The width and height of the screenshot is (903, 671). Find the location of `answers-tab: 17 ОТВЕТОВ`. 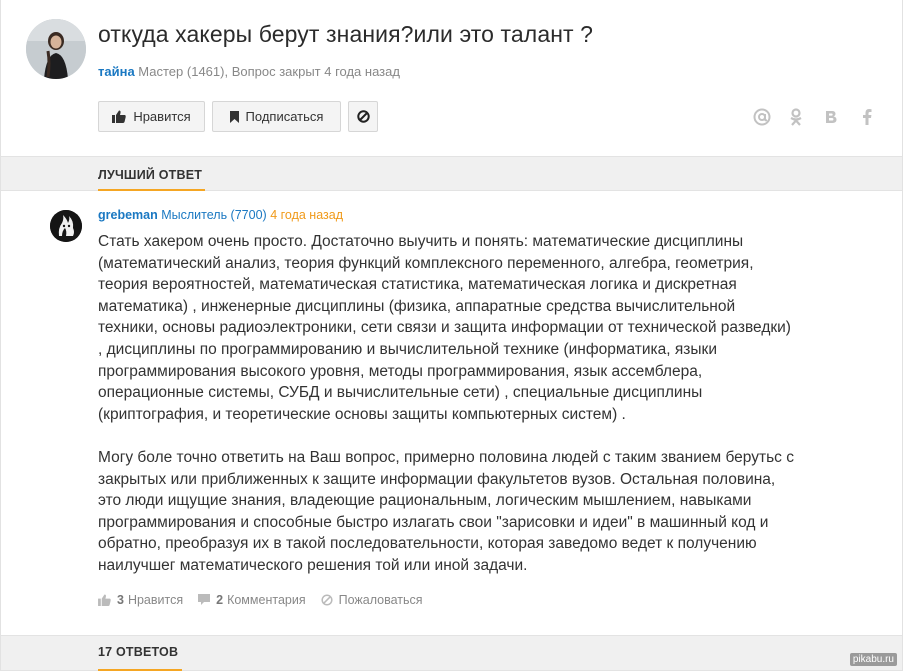

answers-tab: 17 ОТВЕТОВ is located at coordinates (138, 652).